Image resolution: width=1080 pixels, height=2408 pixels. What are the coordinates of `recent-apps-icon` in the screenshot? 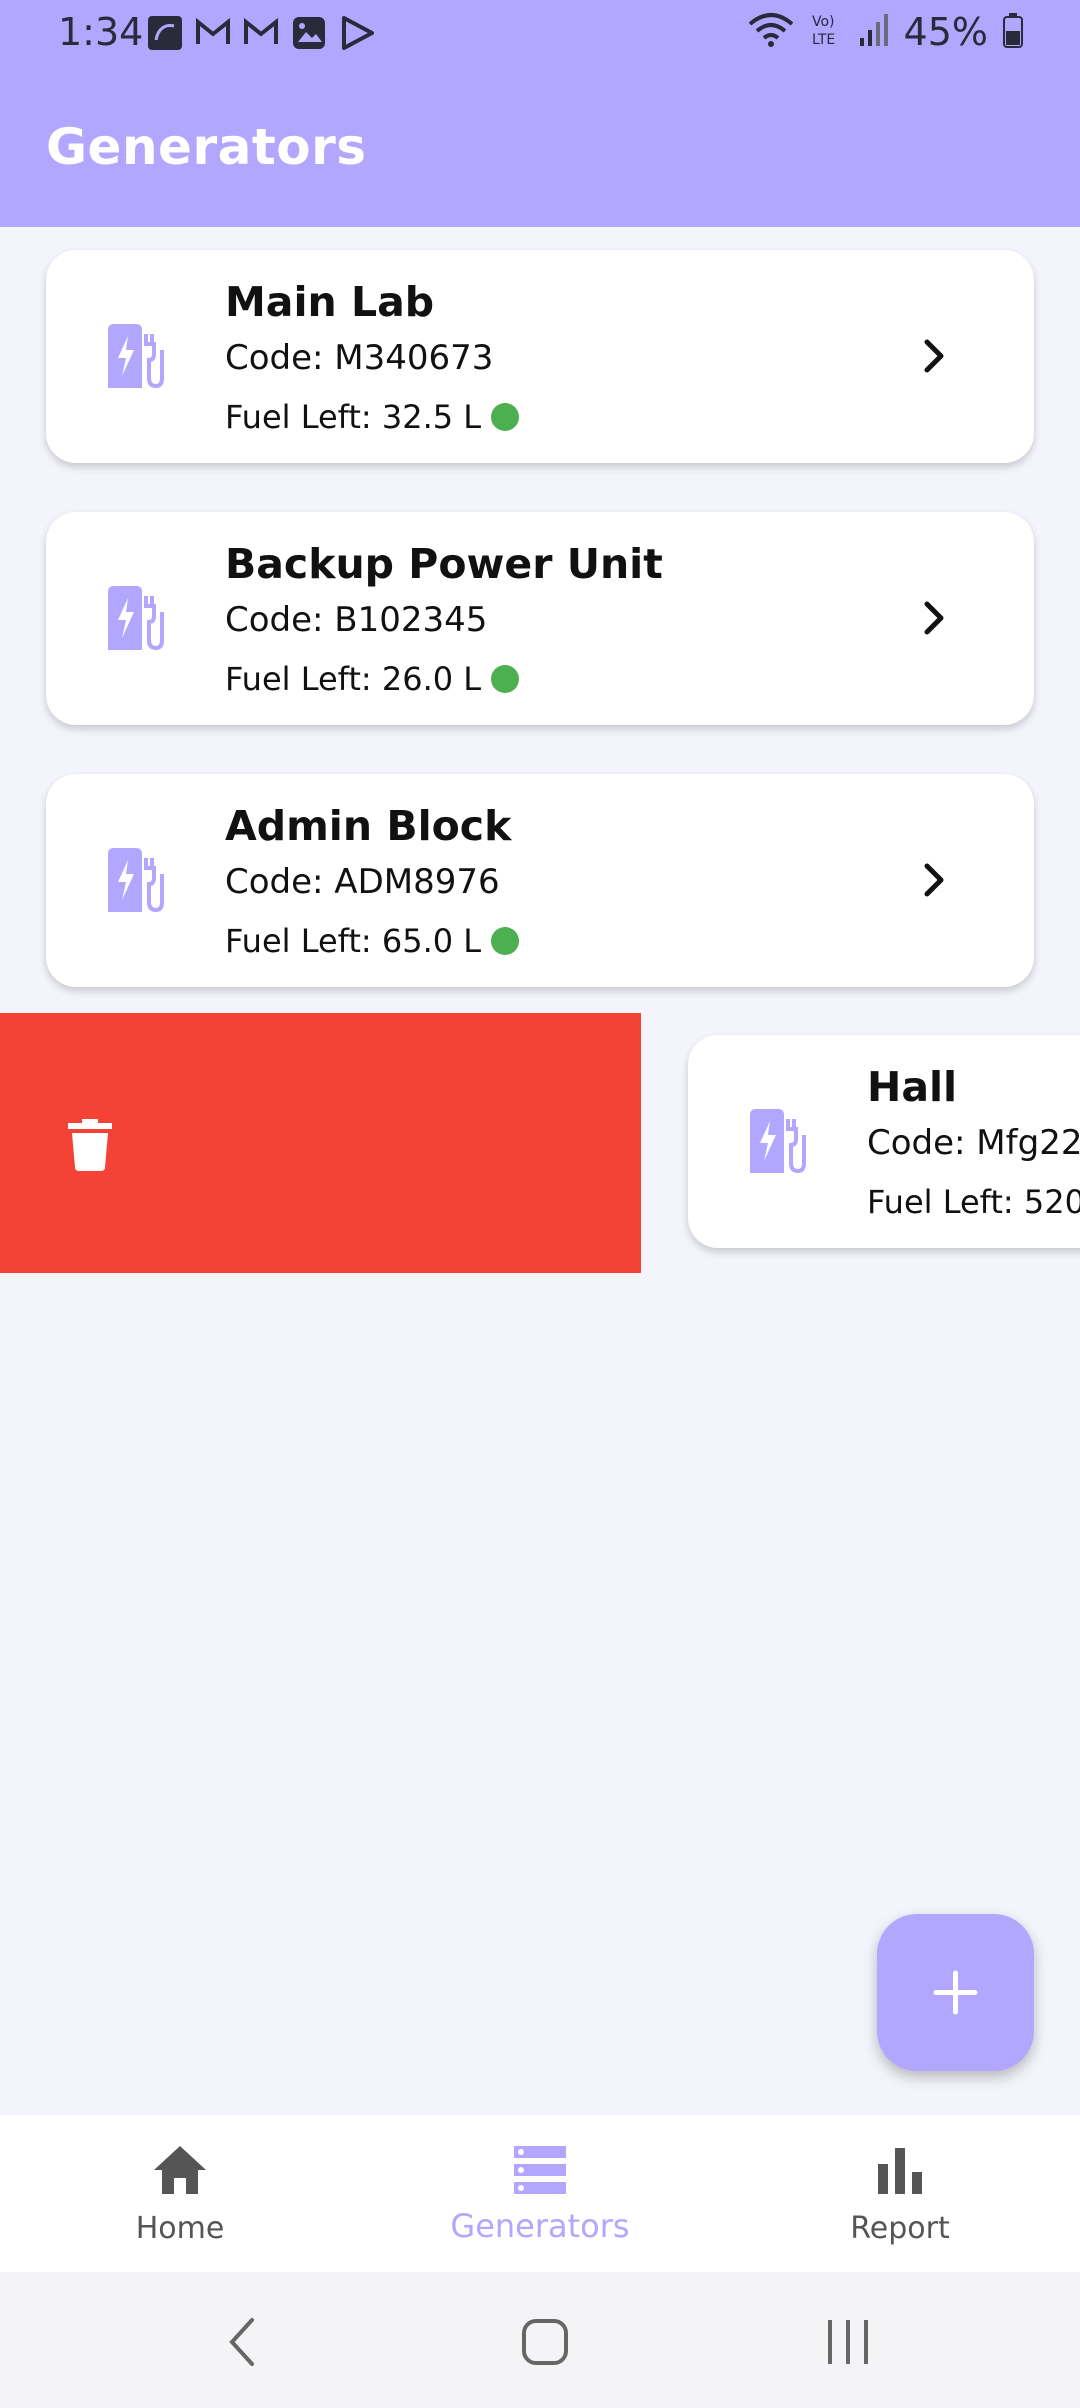 It's located at (848, 2342).